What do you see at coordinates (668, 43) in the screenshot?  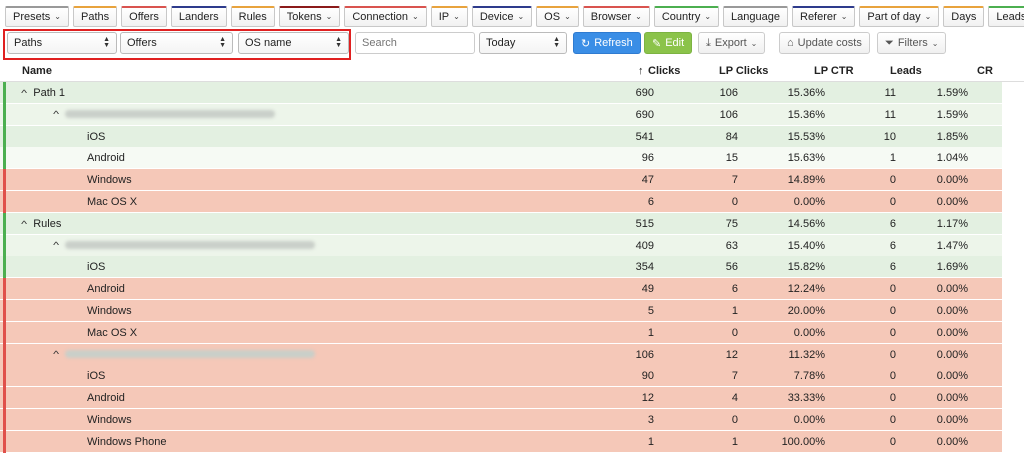 I see `edit-button: ✎ Edit` at bounding box center [668, 43].